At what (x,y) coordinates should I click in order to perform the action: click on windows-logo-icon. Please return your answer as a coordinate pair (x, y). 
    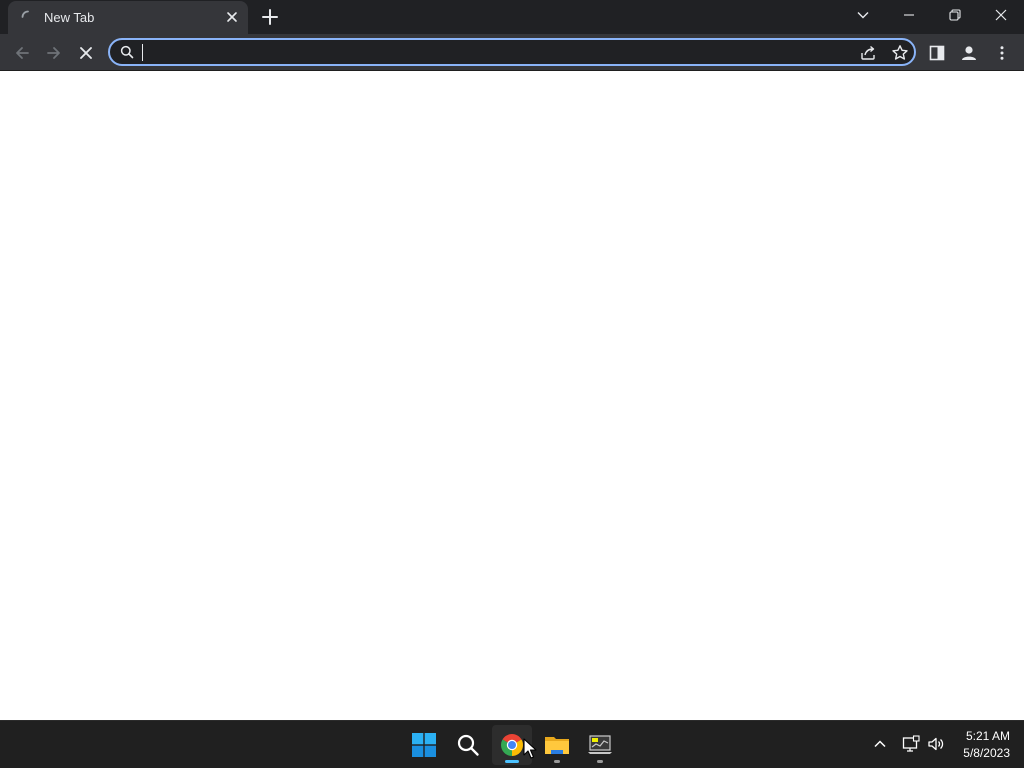
    Looking at the image, I should click on (424, 745).